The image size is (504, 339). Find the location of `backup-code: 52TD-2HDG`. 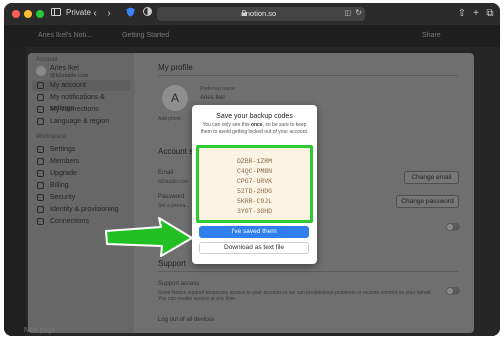

backup-code: 52TD-2HDG is located at coordinates (254, 191).